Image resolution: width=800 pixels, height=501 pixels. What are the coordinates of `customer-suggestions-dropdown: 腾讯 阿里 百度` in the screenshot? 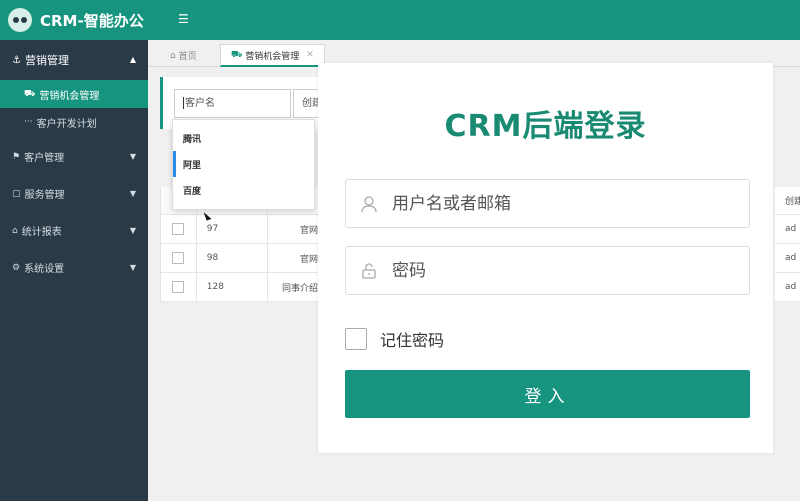 It's located at (243, 164).